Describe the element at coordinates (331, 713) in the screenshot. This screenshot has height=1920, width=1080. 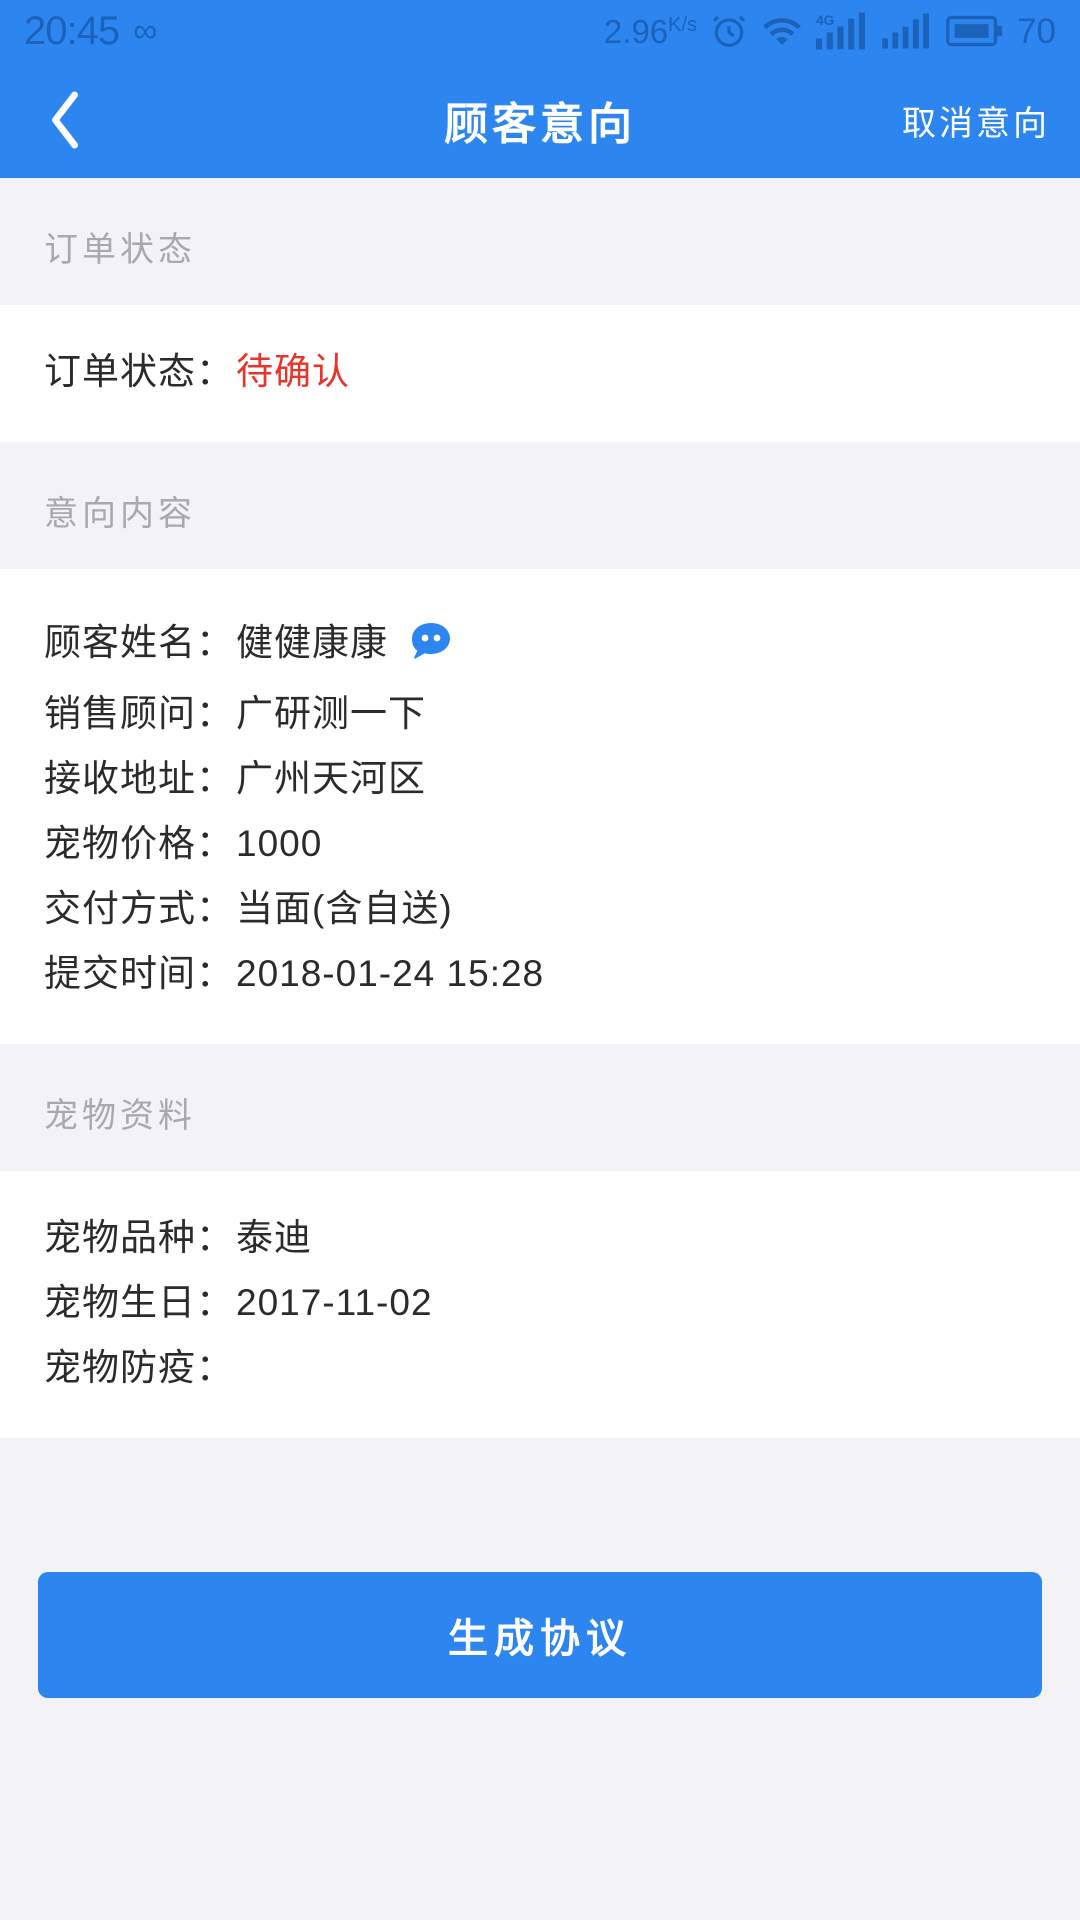
I see `row-value-sales-advisor: 广研测一下` at that location.